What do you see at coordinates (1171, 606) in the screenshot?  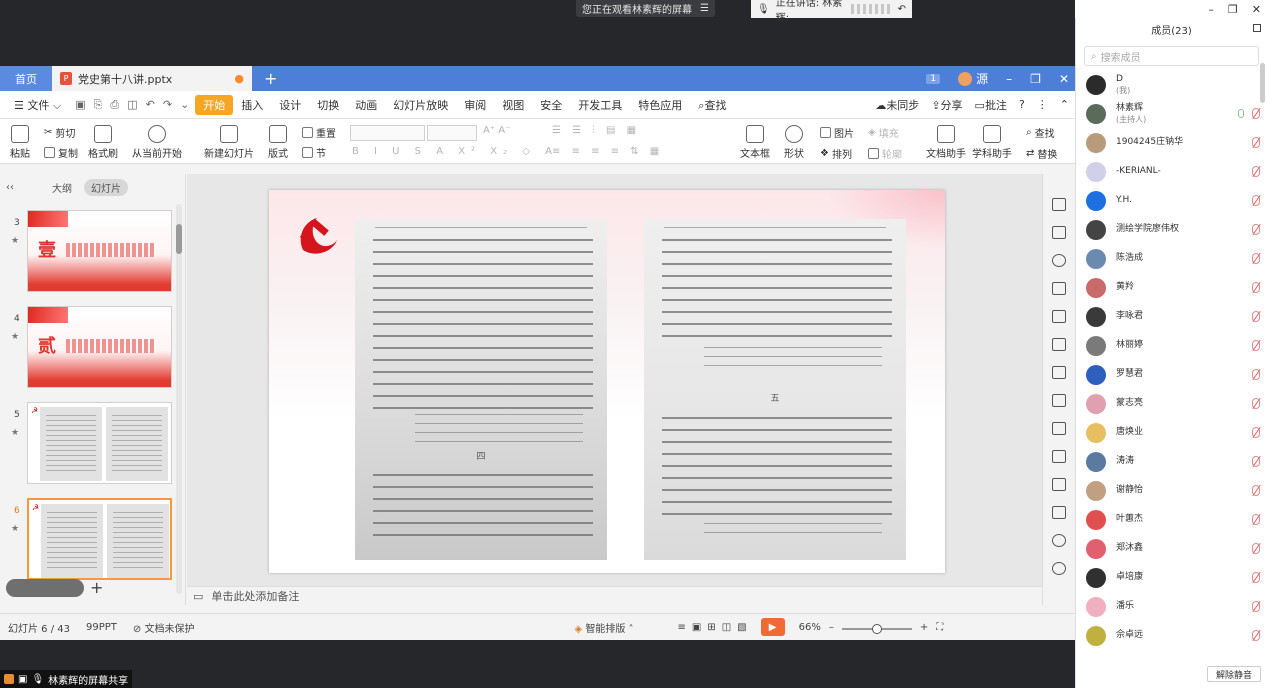 I see `member-row: 潘乐` at bounding box center [1171, 606].